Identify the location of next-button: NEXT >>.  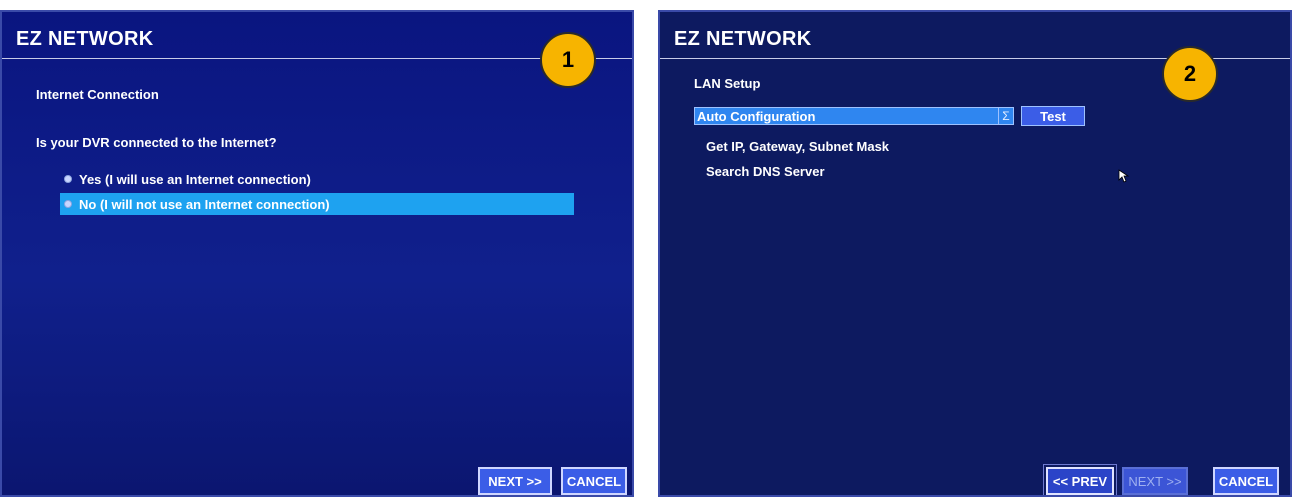
(515, 481).